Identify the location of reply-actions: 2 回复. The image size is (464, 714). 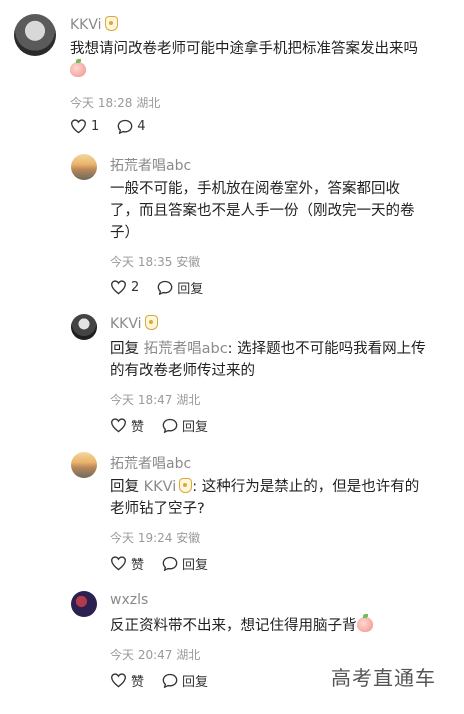
(165, 287).